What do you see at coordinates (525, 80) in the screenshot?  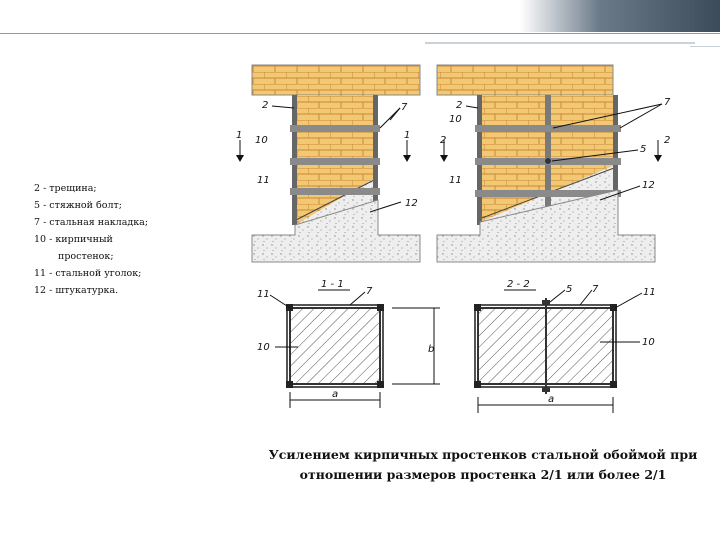 I see `right-lintel` at bounding box center [525, 80].